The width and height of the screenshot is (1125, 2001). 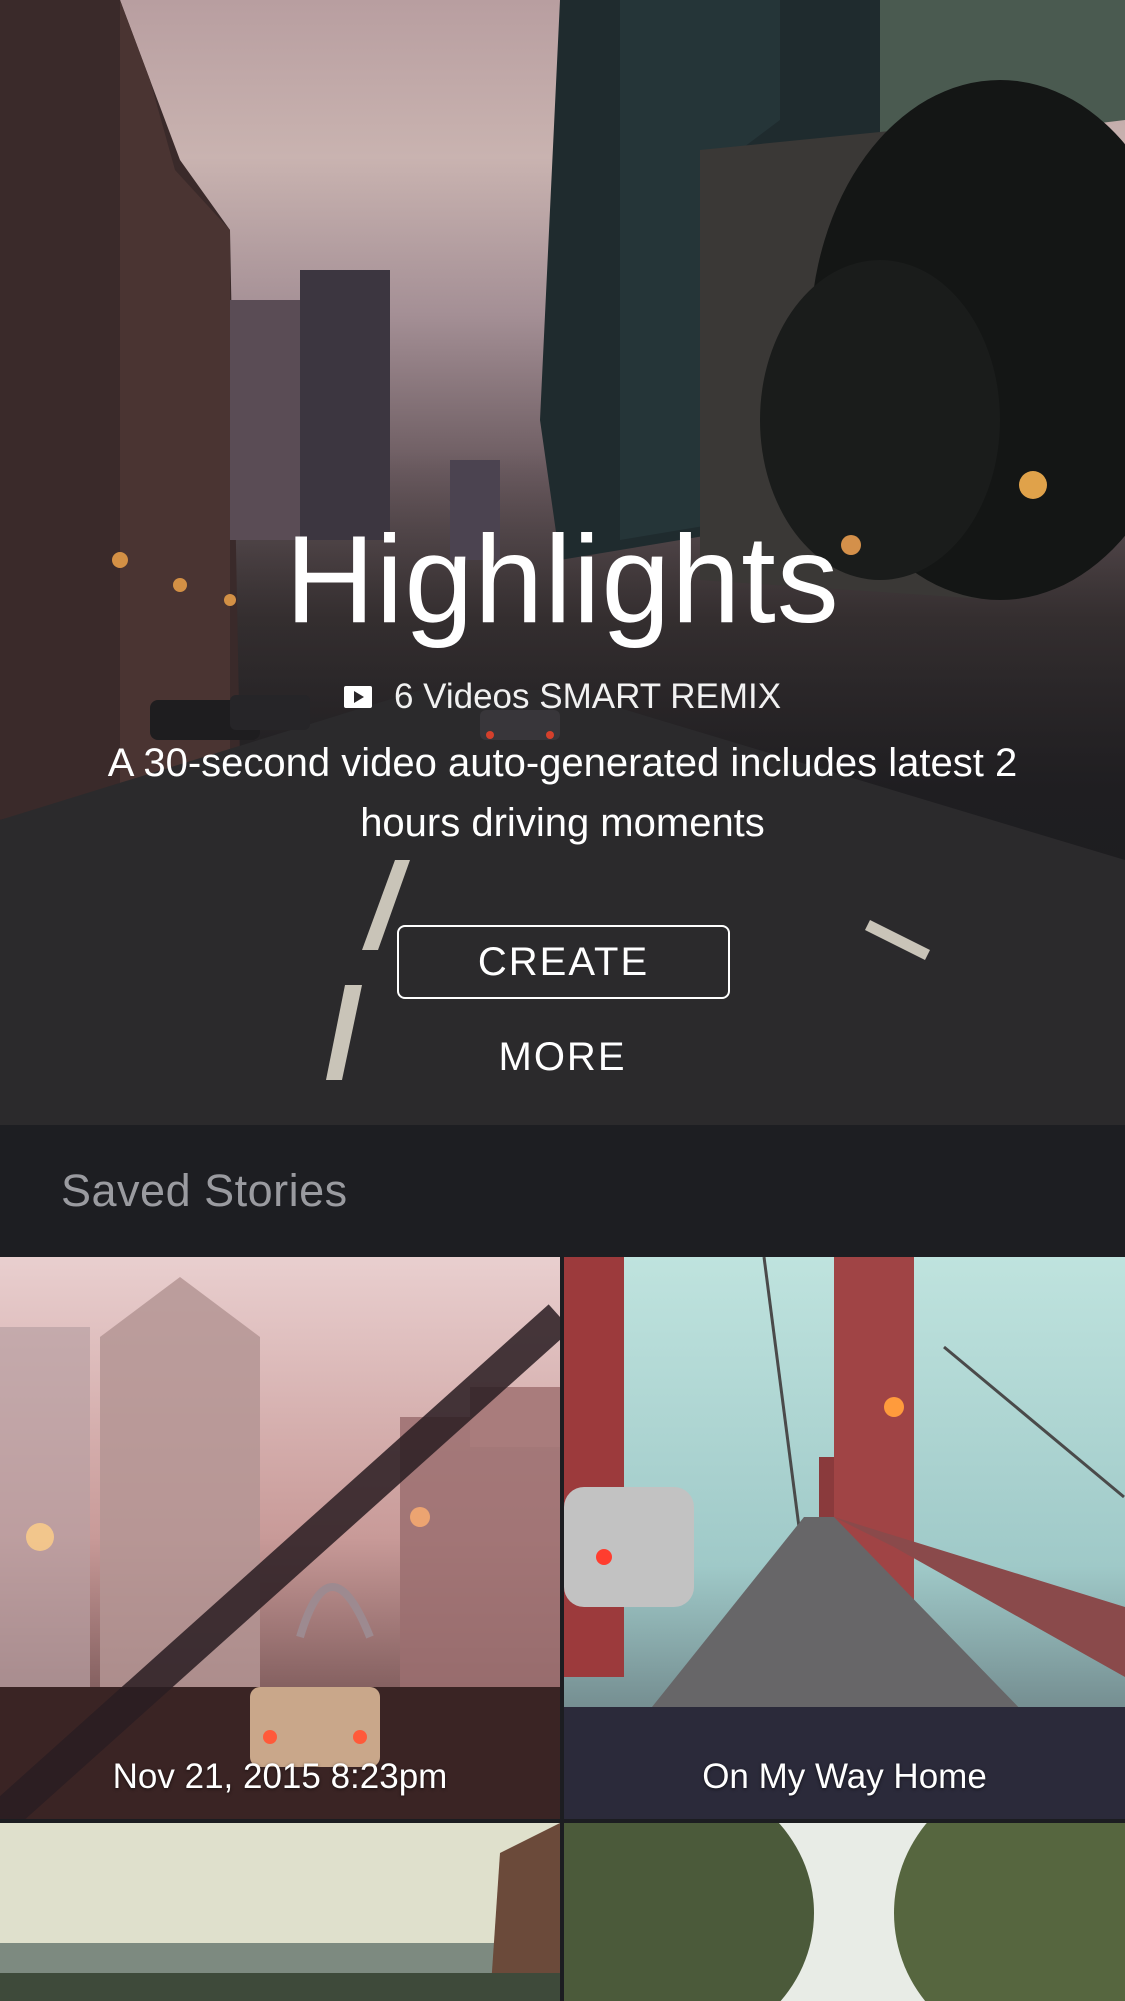 I want to click on hero-meta-text: 6 Videos SMART REMIX, so click(x=587, y=696).